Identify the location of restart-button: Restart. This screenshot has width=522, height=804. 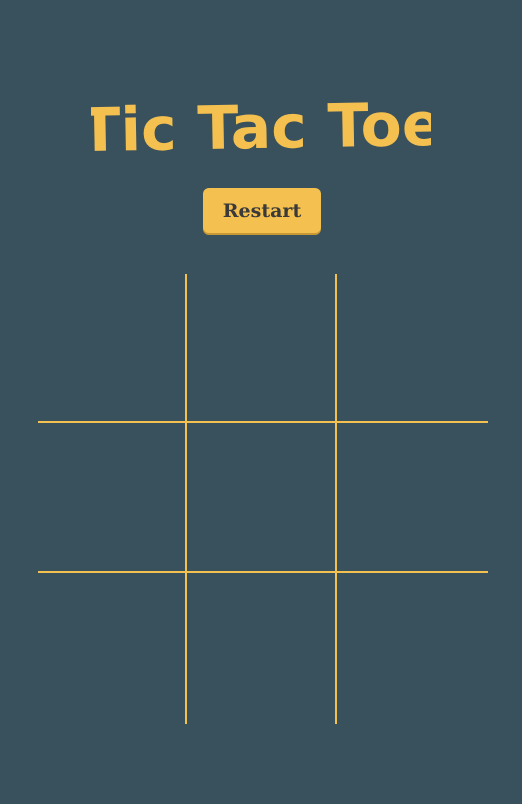
(262, 210).